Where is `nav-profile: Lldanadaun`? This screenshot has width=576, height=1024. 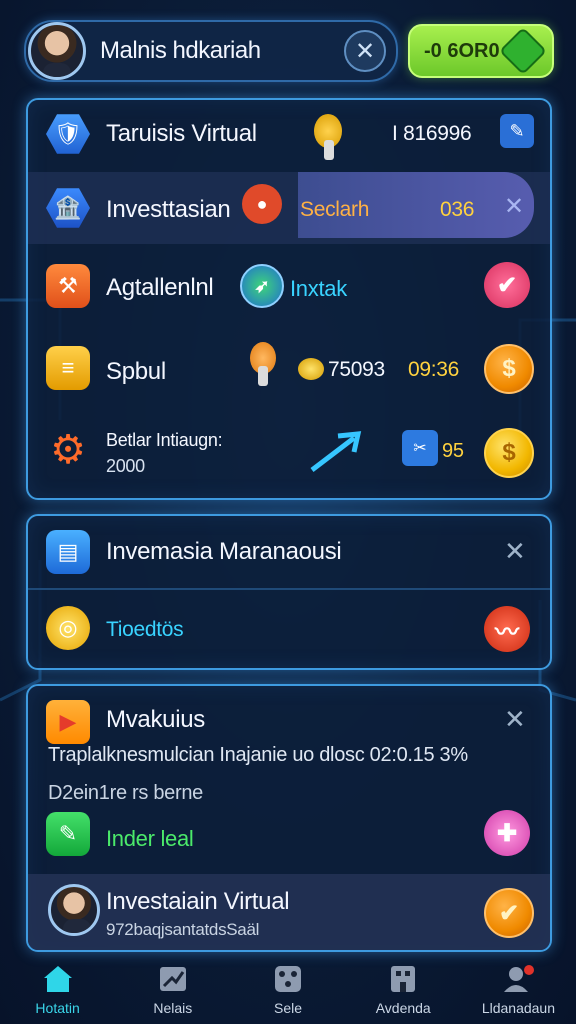
nav-profile: Lldanadaun is located at coordinates (518, 990).